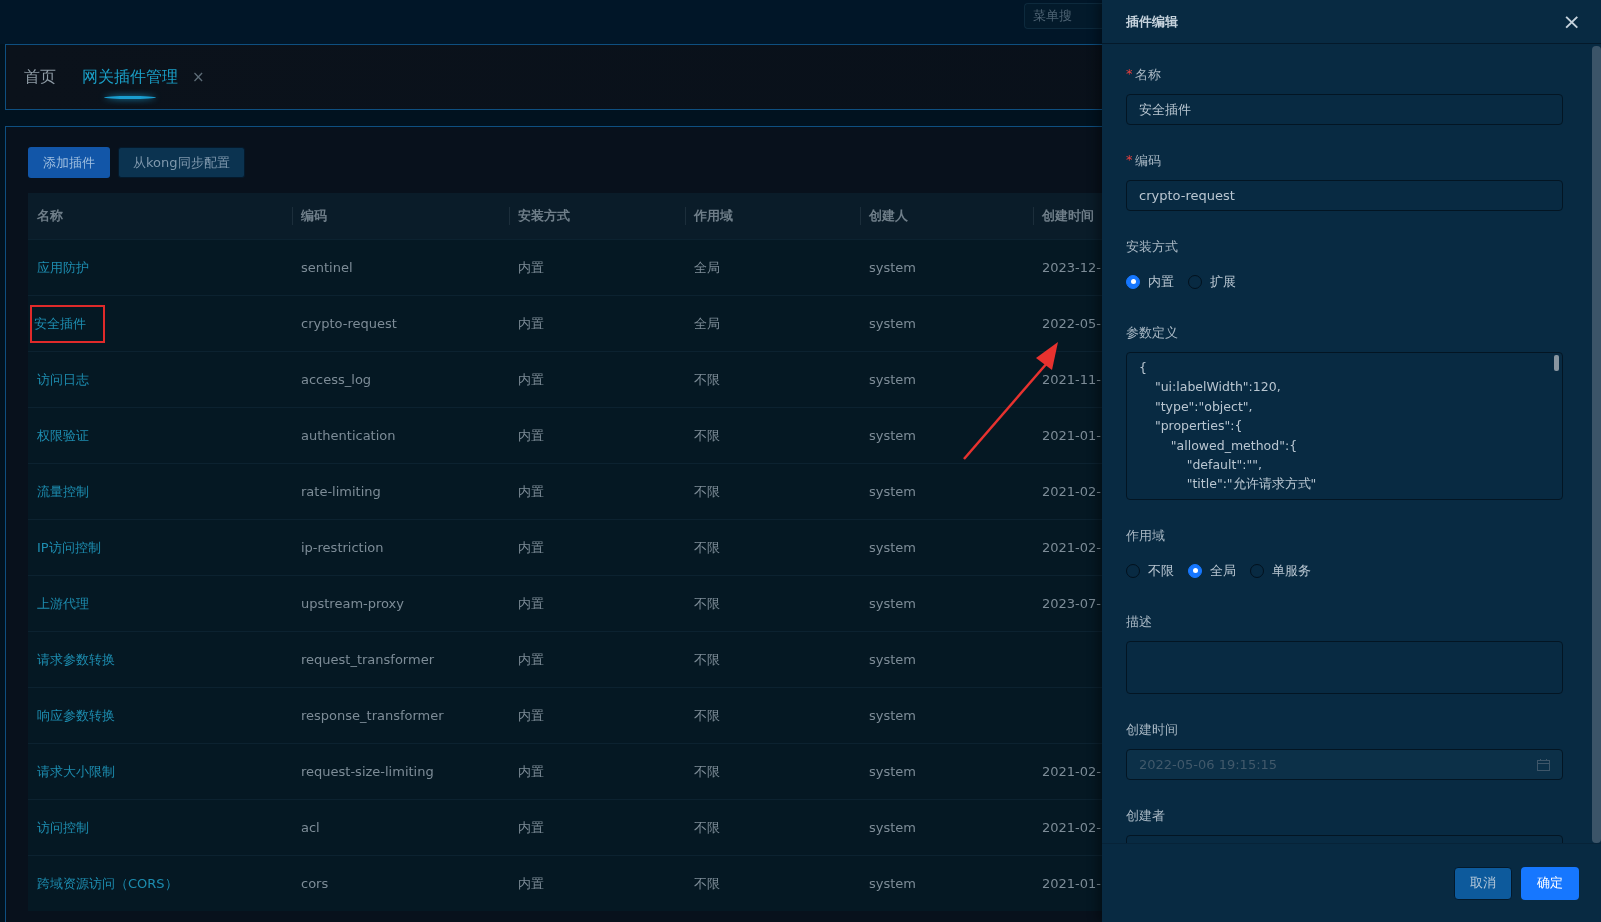 This screenshot has width=1601, height=922. I want to click on plugin-name-link: 权限验证, so click(63, 435).